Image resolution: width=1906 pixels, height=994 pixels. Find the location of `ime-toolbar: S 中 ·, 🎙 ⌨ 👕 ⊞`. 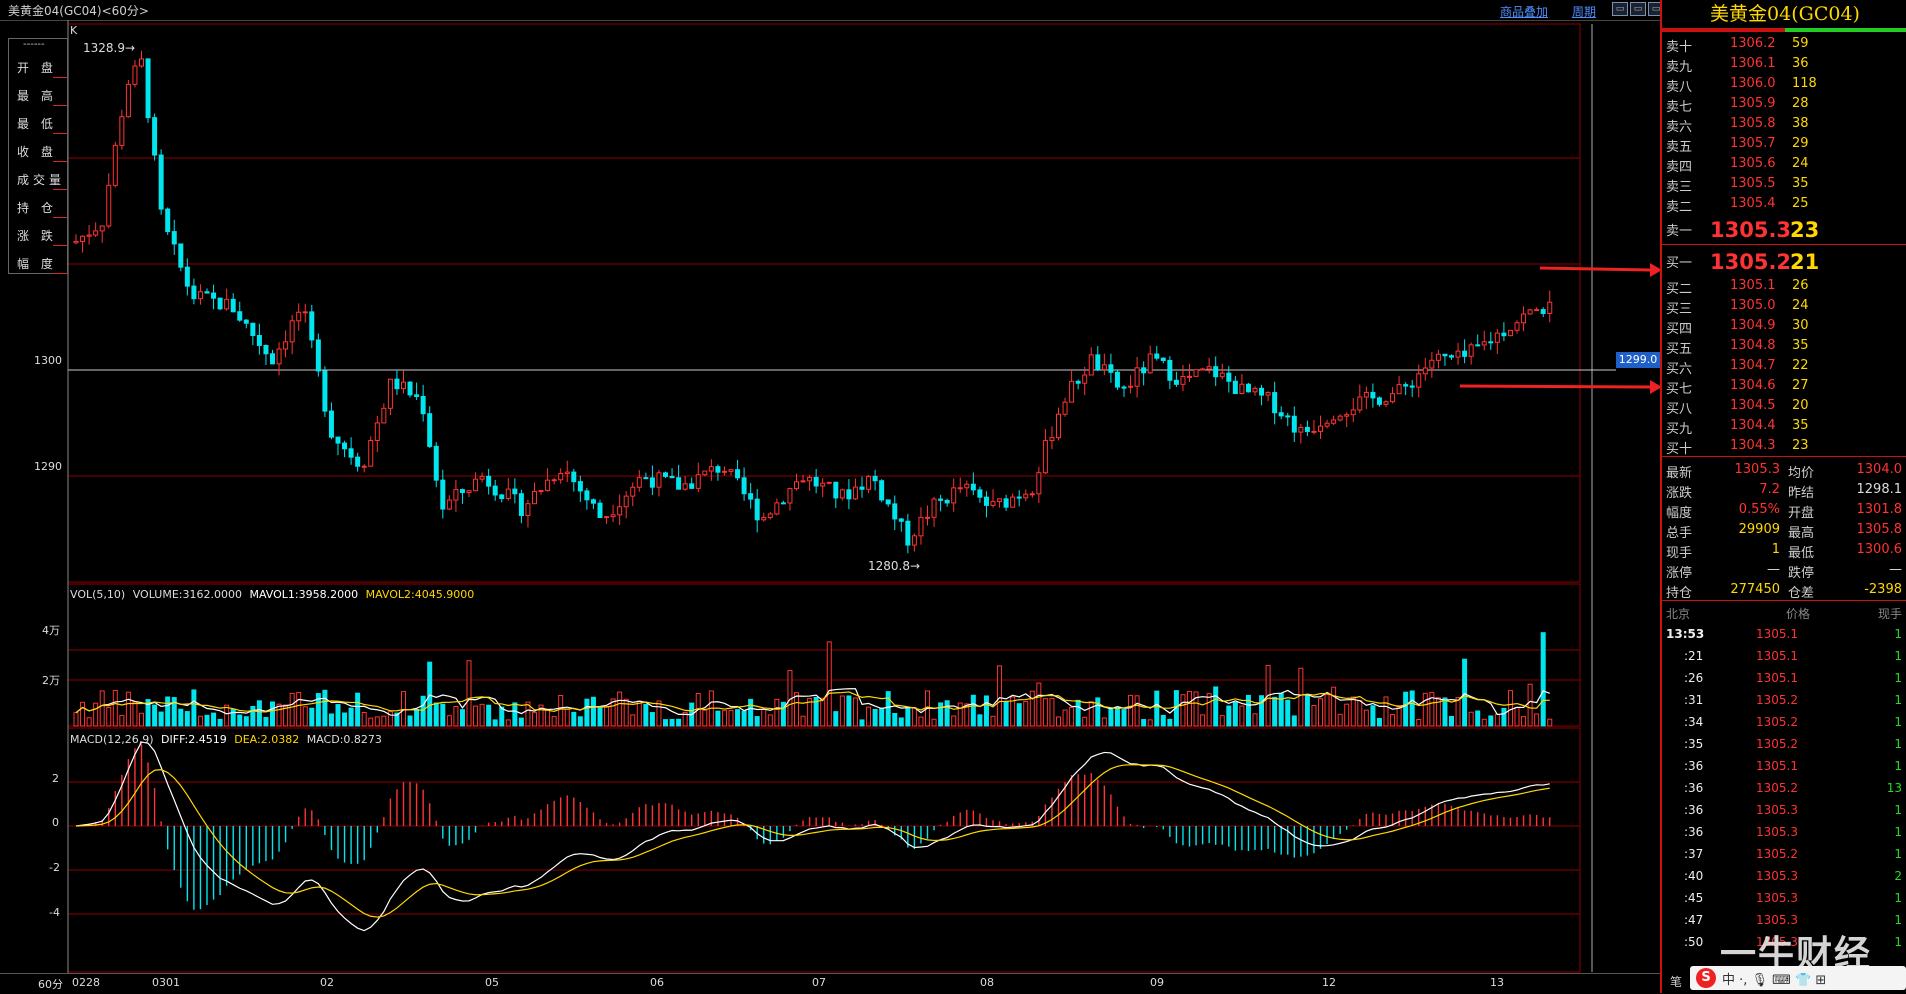

ime-toolbar: S 中 ·, 🎙 ⌨ 👕 ⊞ is located at coordinates (1798, 978).